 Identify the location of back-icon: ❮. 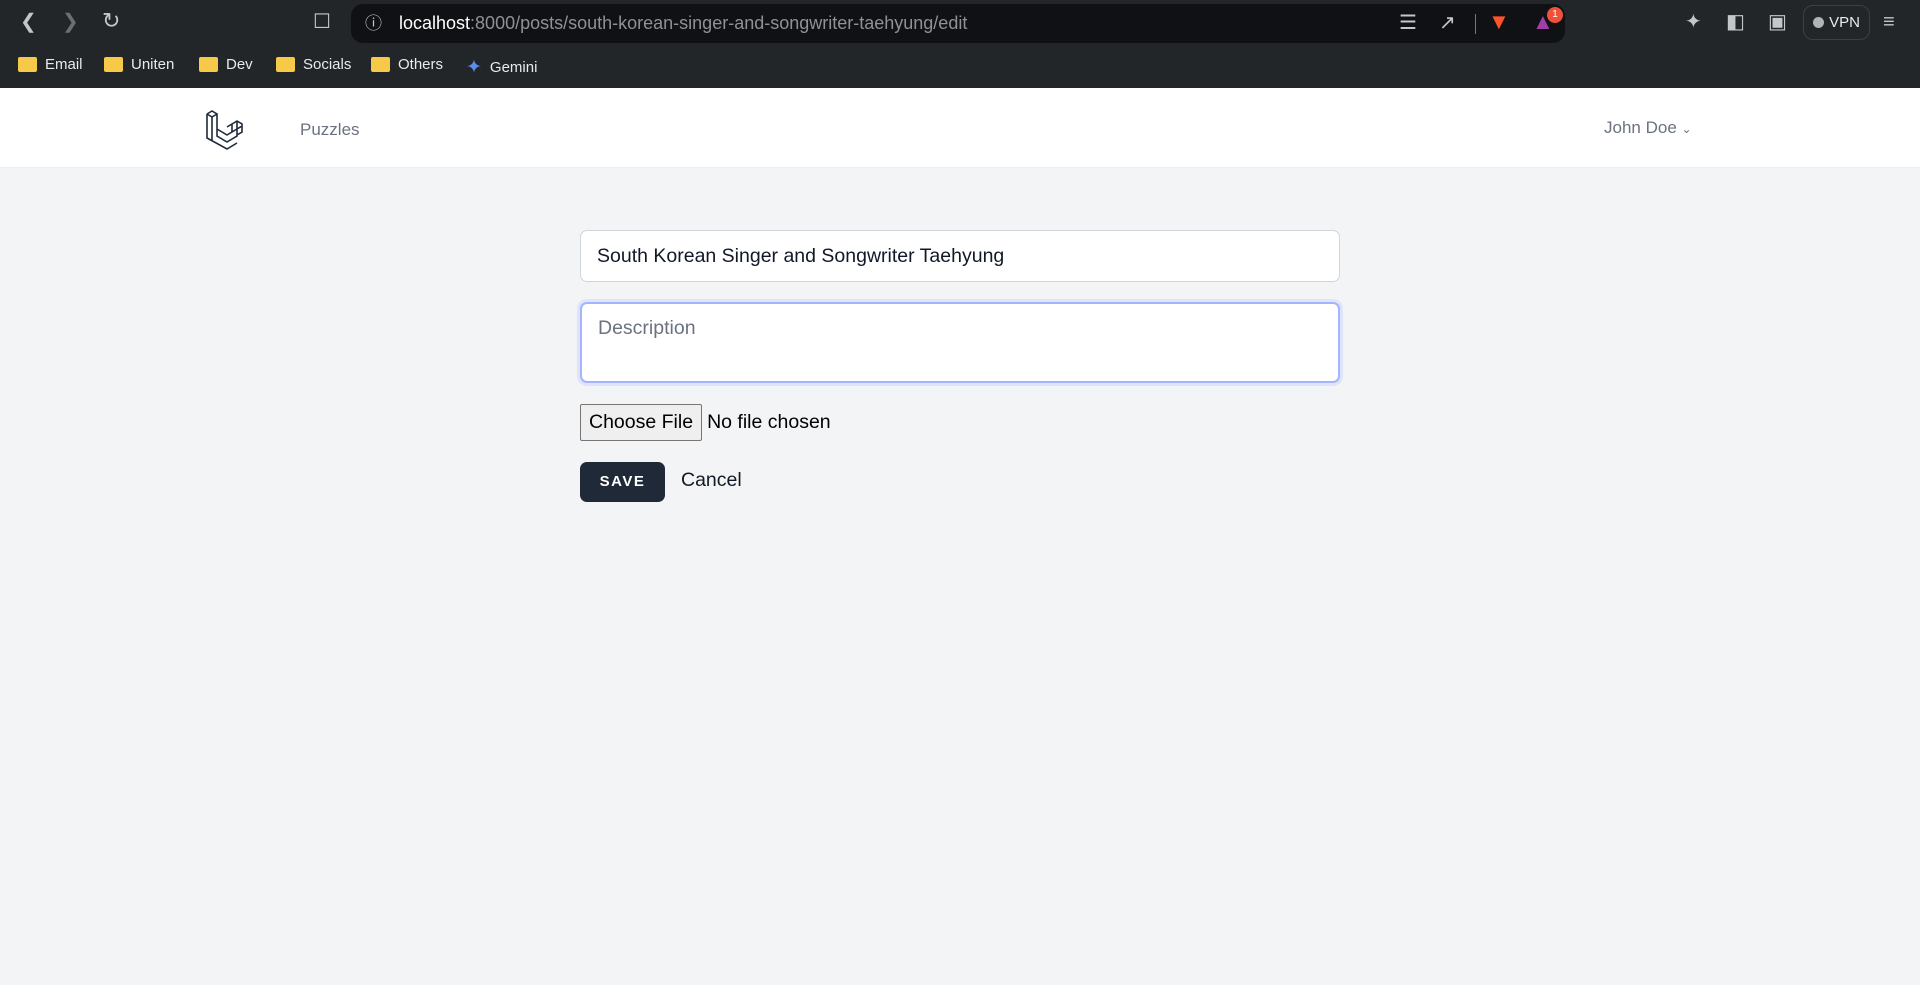
(28, 22).